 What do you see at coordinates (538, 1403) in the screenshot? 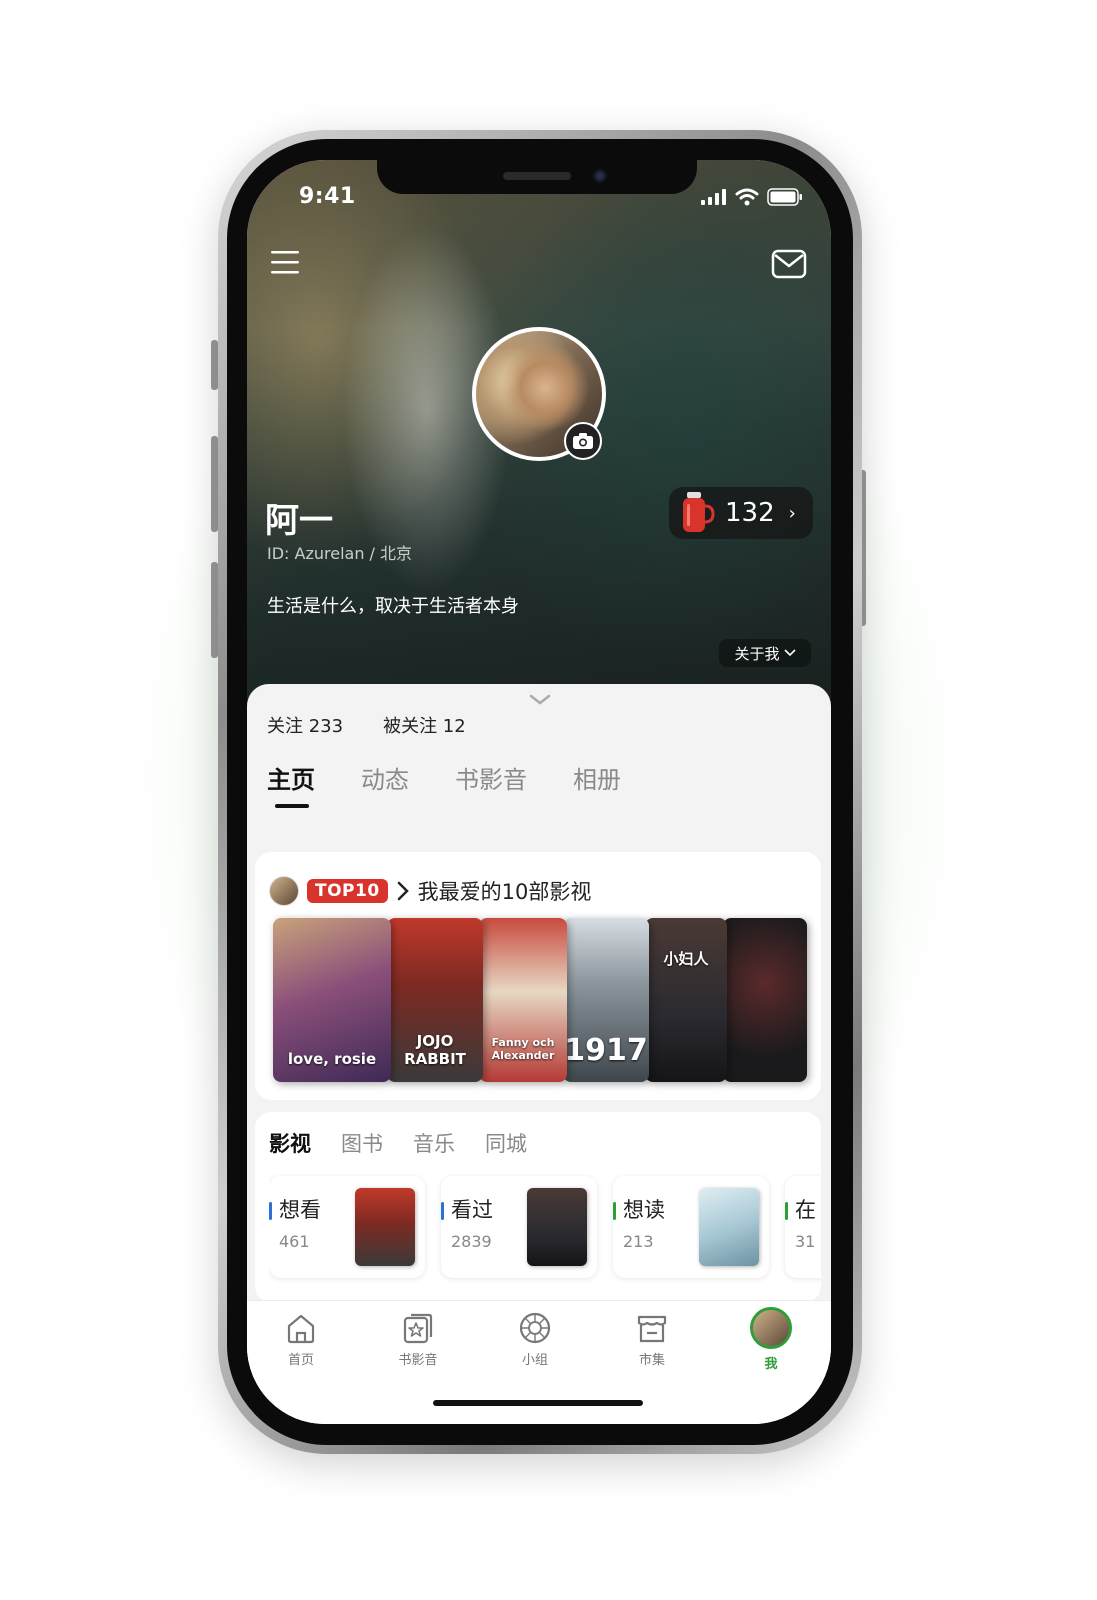
I see `home-indicator` at bounding box center [538, 1403].